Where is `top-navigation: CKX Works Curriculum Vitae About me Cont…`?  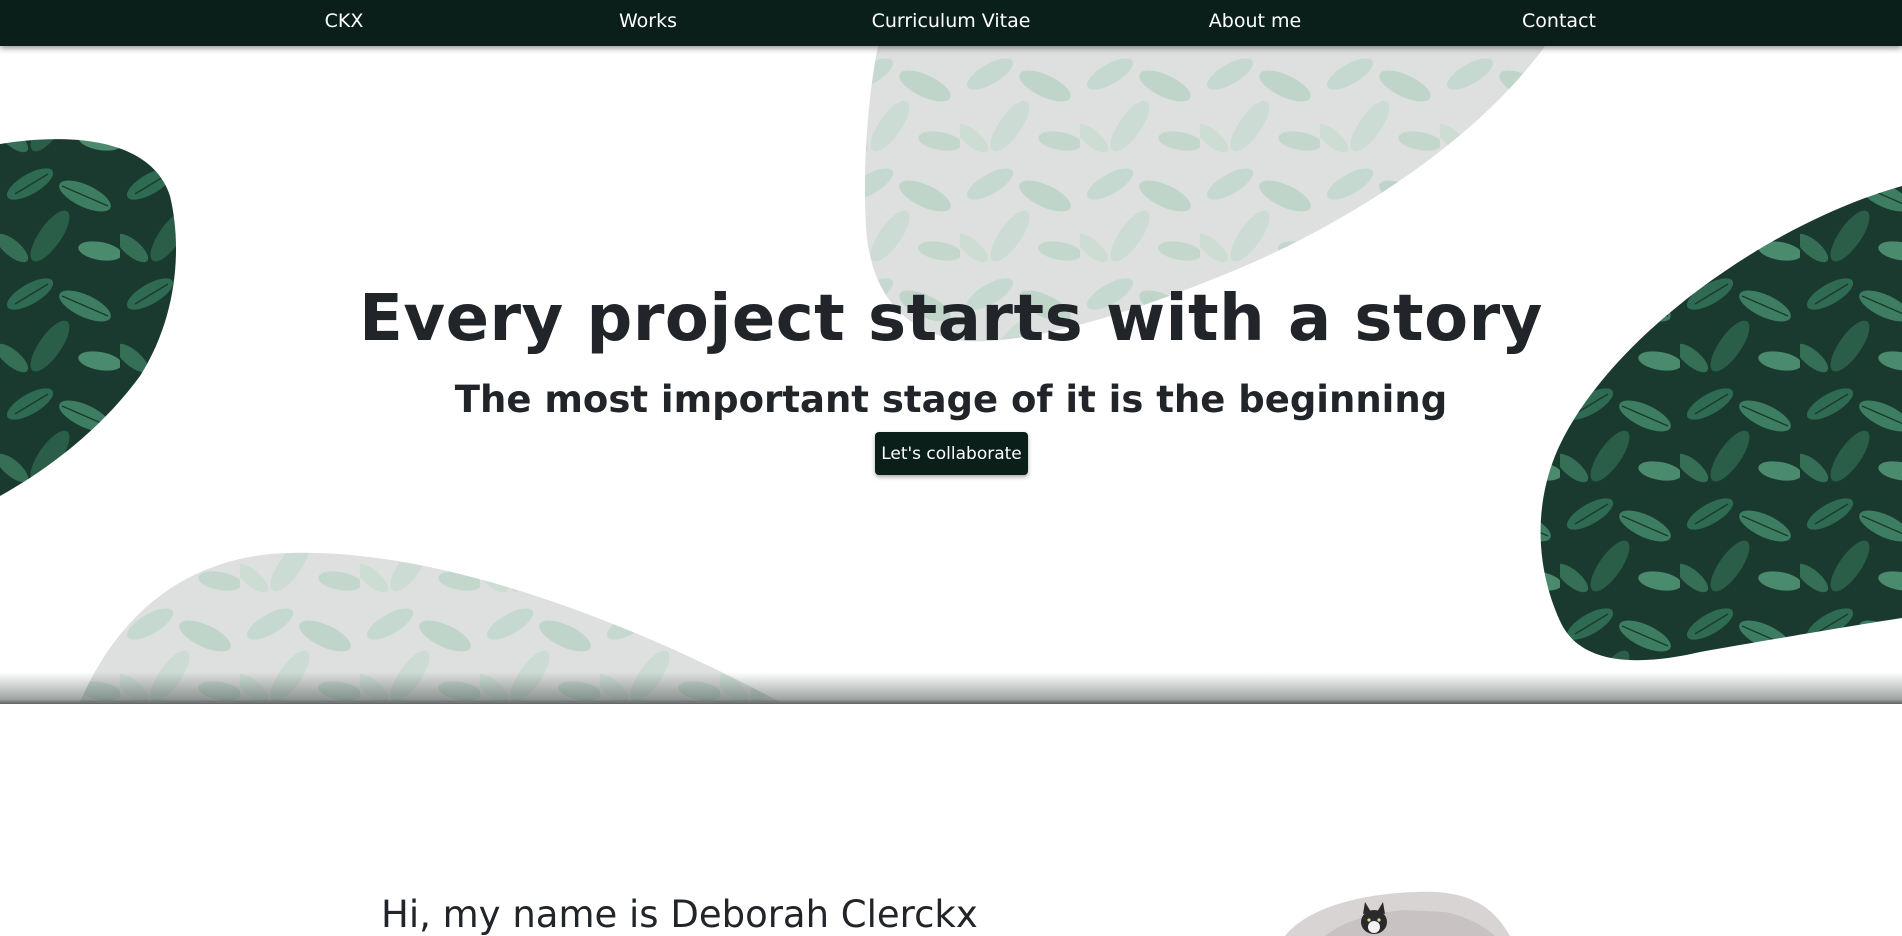 top-navigation: CKX Works Curriculum Vitae About me Cont… is located at coordinates (951, 23).